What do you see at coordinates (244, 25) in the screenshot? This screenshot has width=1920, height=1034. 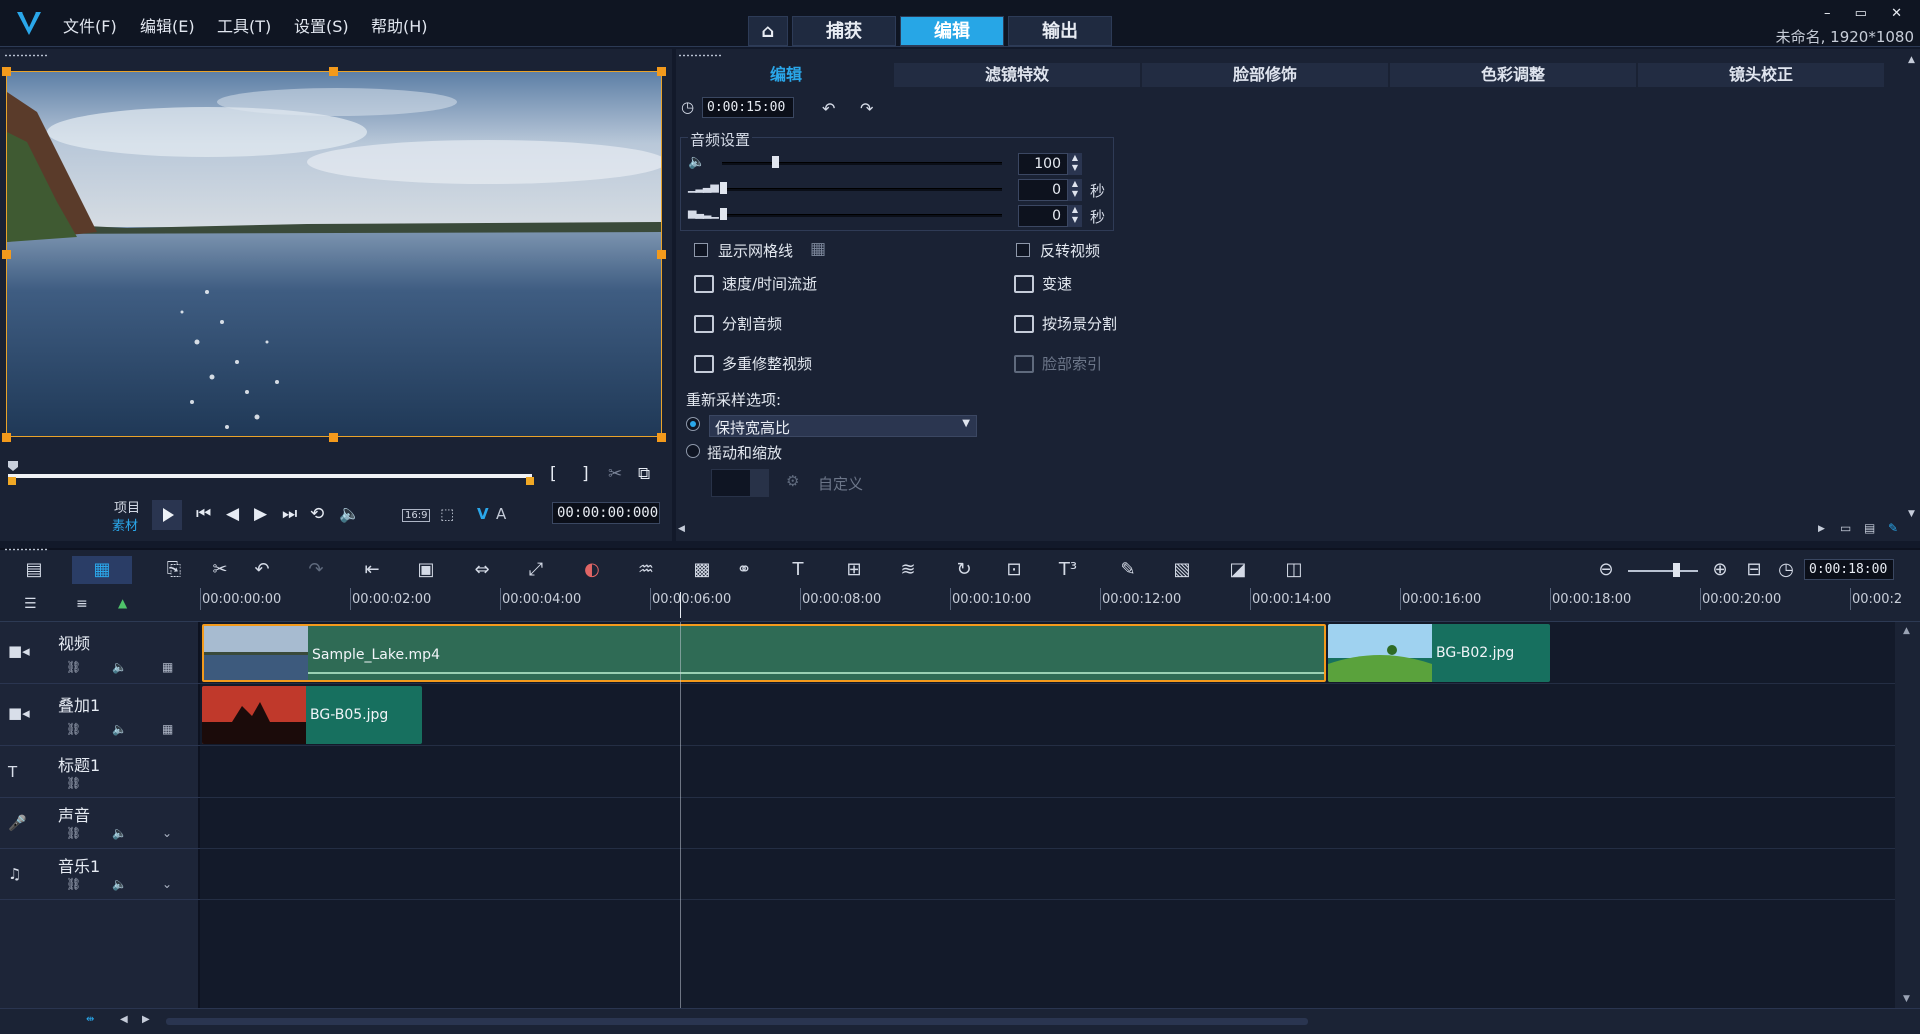 I see `menu-tools: 工具(T)` at bounding box center [244, 25].